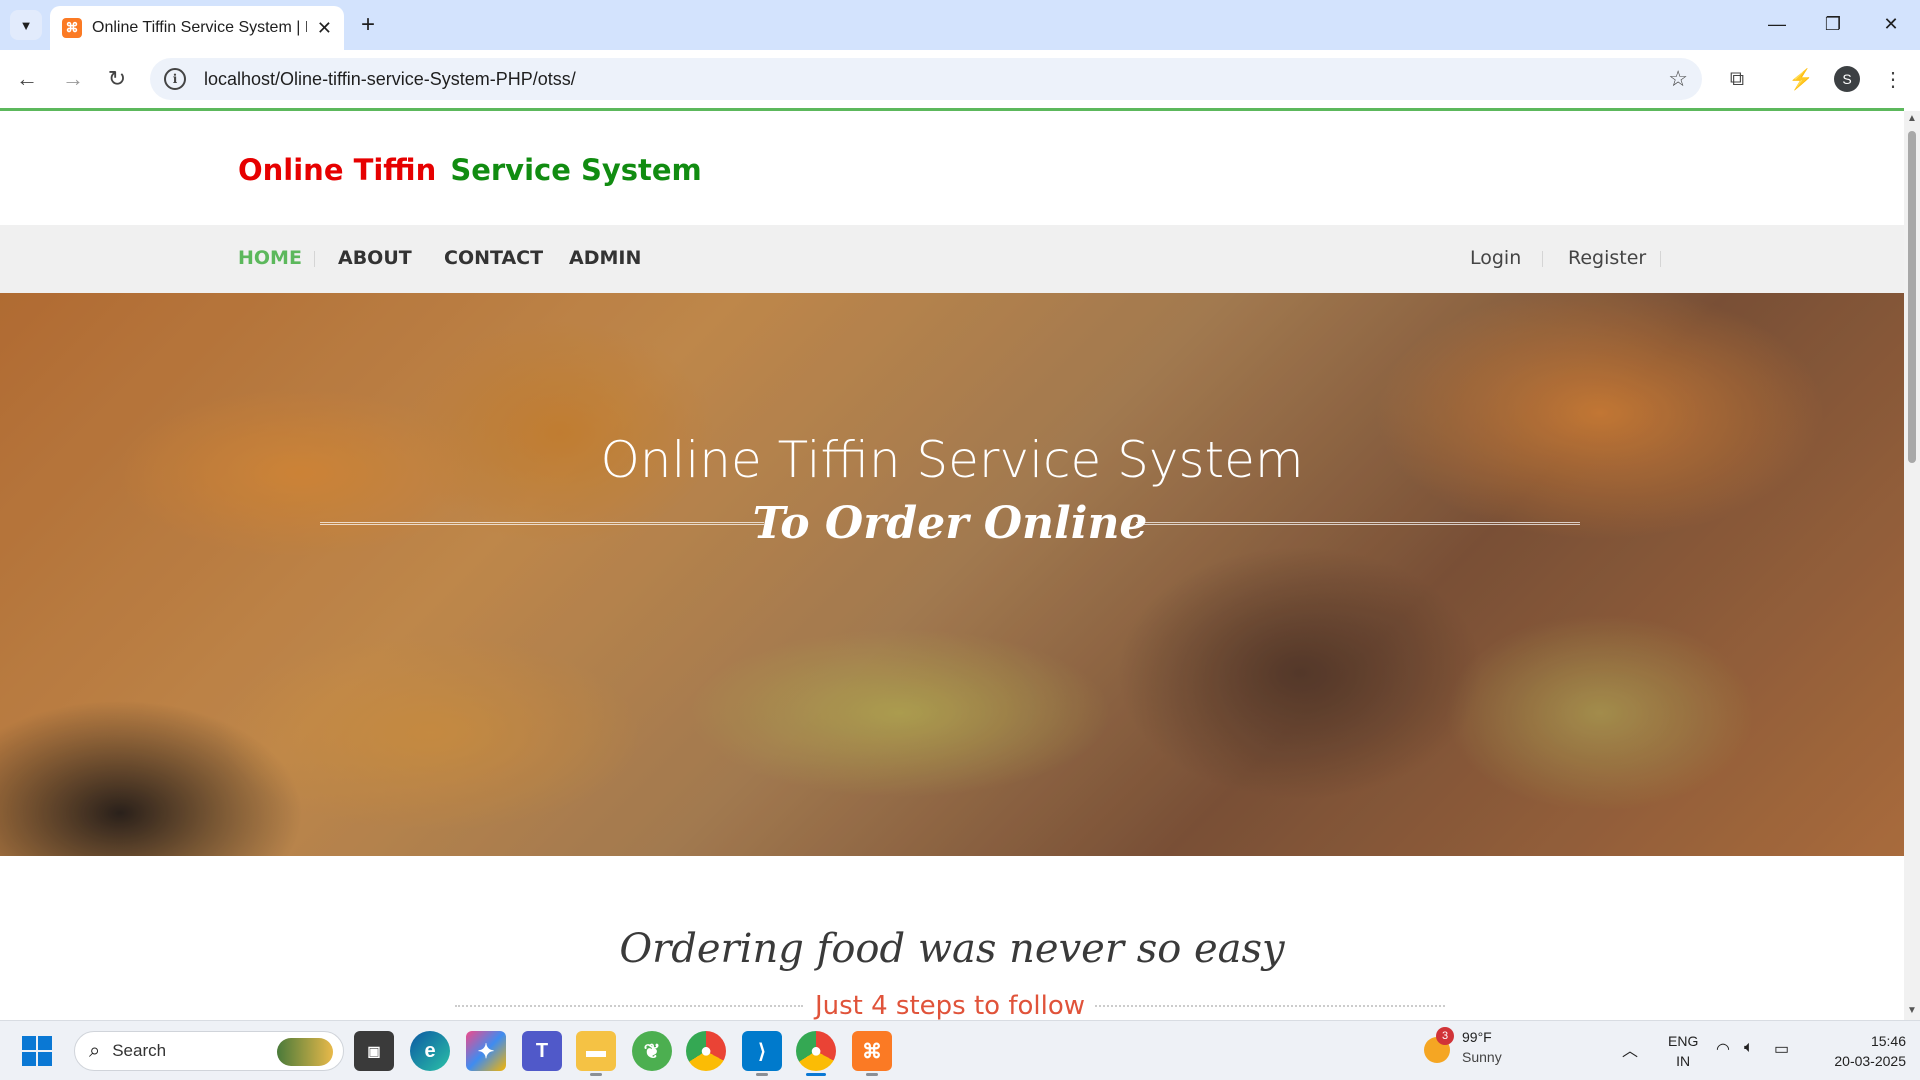 Image resolution: width=1920 pixels, height=1080 pixels. I want to click on clock-time: 15:46, so click(1888, 1041).